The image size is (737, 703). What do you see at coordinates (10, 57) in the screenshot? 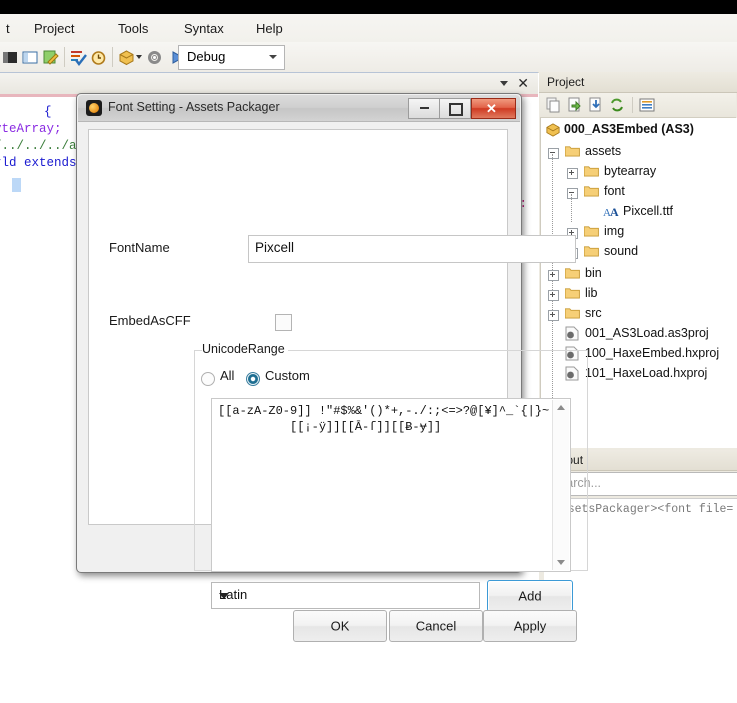
I see `panel-icon` at bounding box center [10, 57].